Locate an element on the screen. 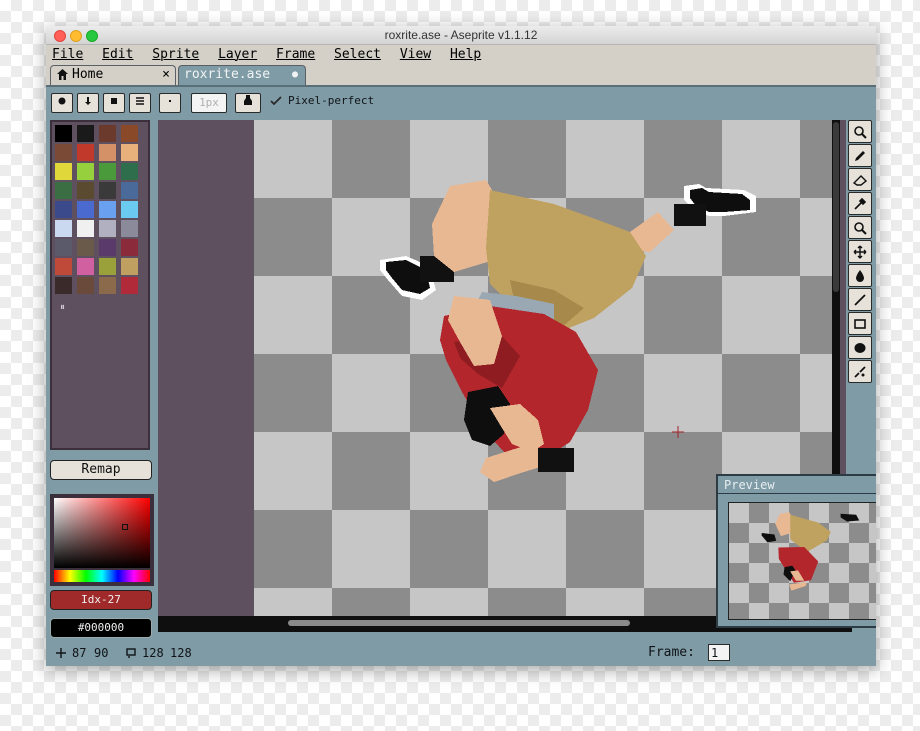 The width and height of the screenshot is (920, 731). eraser-tool-button is located at coordinates (860, 179).